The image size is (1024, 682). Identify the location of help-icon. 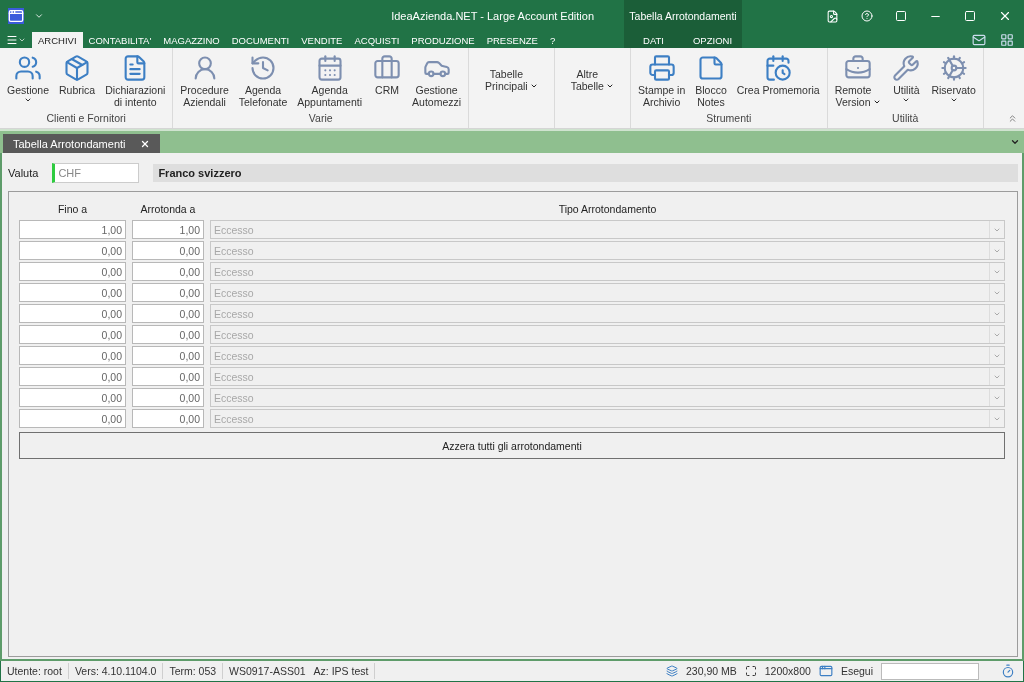
(867, 16).